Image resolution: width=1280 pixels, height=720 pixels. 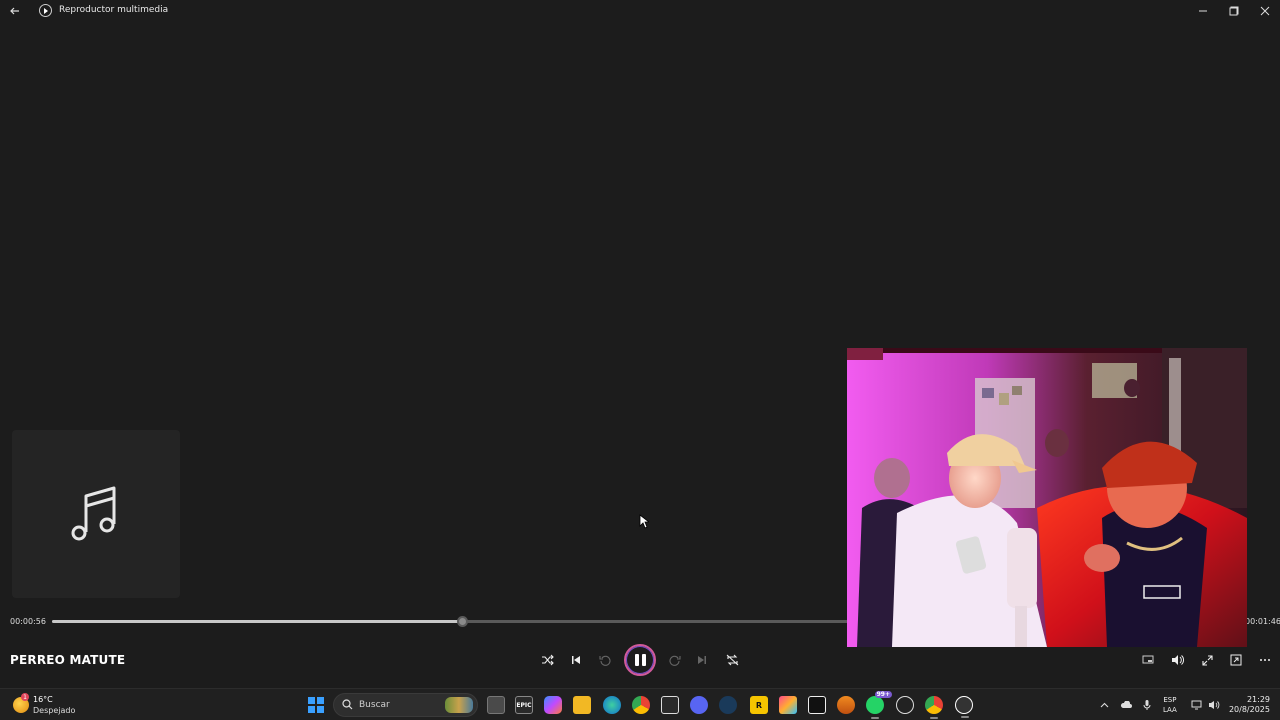 I want to click on repeat-button, so click(x=732, y=660).